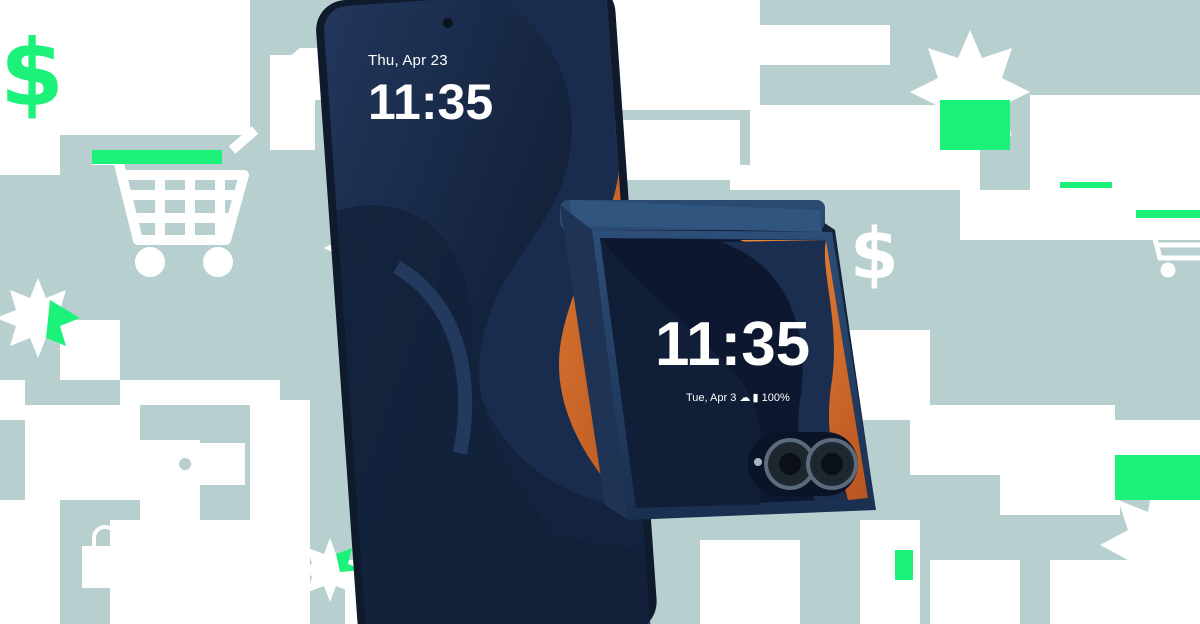 The width and height of the screenshot is (1200, 624). Describe the element at coordinates (775, 398) in the screenshot. I see `cover-screen-battery: 100%` at that location.